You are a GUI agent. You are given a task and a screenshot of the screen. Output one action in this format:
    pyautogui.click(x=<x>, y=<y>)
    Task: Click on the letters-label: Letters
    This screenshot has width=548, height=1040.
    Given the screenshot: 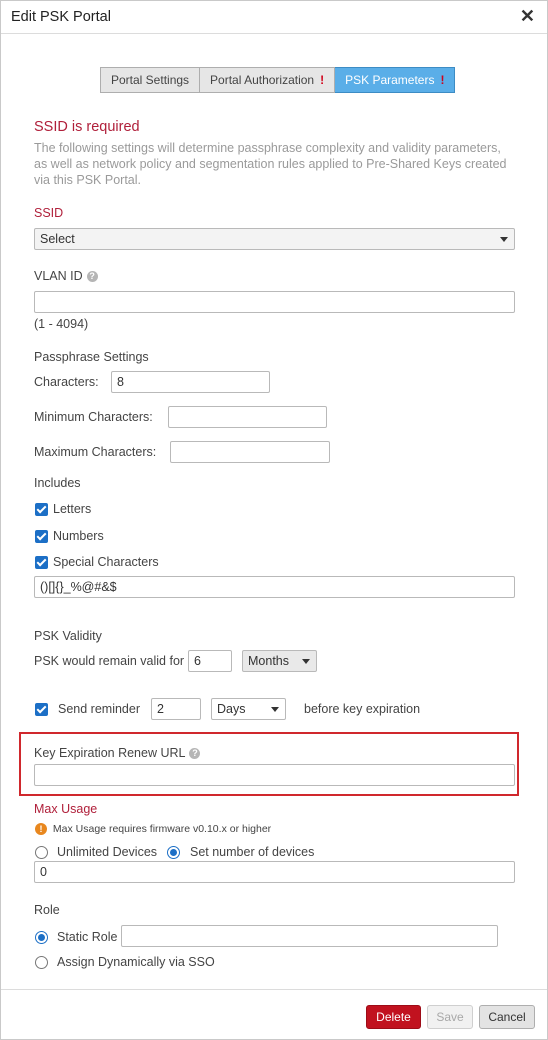 What is the action you would take?
    pyautogui.click(x=72, y=509)
    